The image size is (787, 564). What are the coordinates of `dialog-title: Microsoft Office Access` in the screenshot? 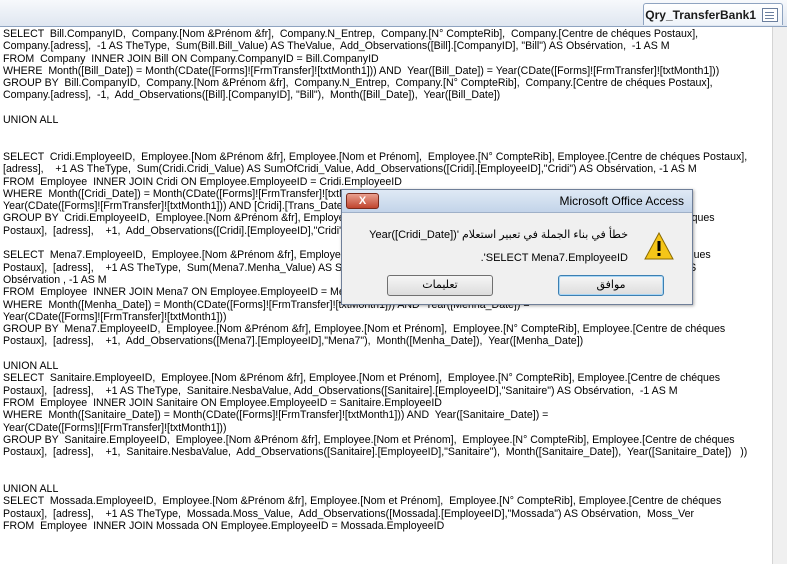 It's located at (621, 201).